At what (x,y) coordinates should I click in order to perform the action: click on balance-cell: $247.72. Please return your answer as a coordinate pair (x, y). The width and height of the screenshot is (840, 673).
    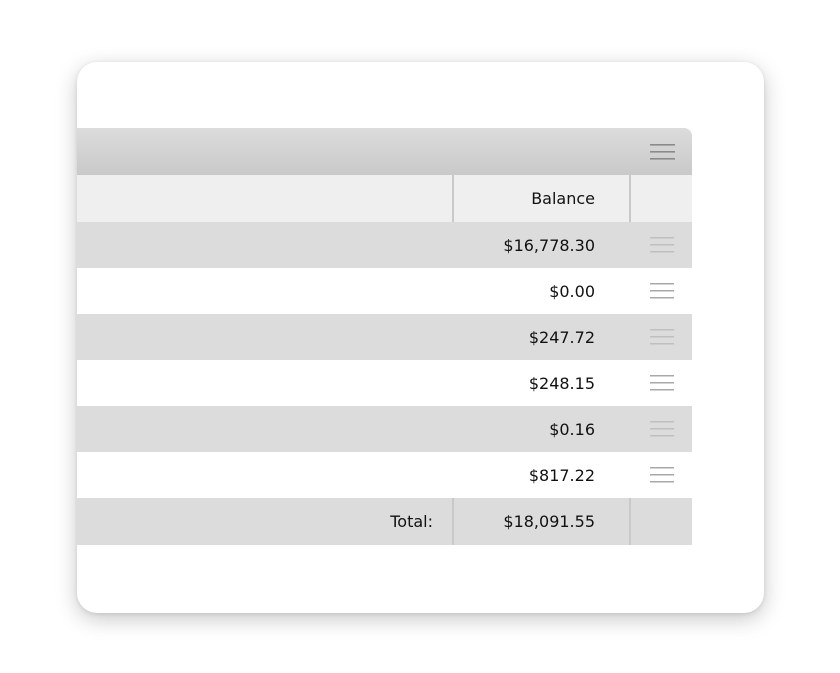
    Looking at the image, I should click on (561, 337).